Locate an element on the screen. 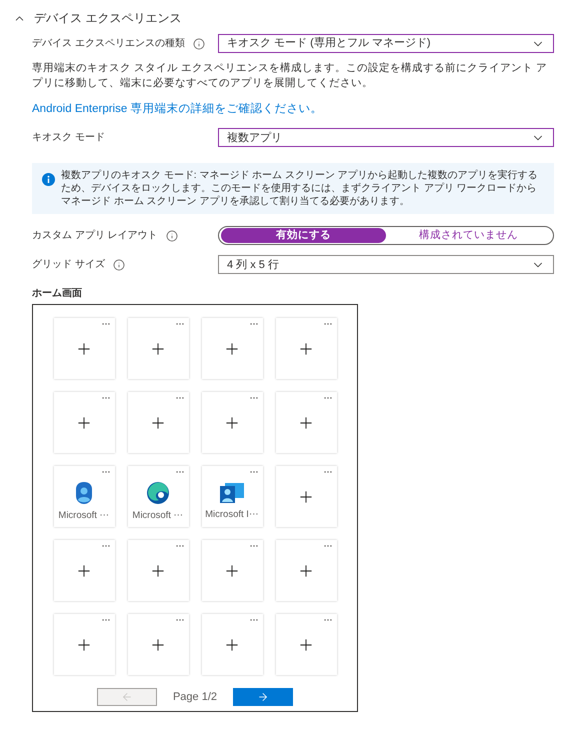 Image resolution: width=568 pixels, height=737 pixels. experience-type-select: キオスク モード (専用とフル マネージド) is located at coordinates (386, 43).